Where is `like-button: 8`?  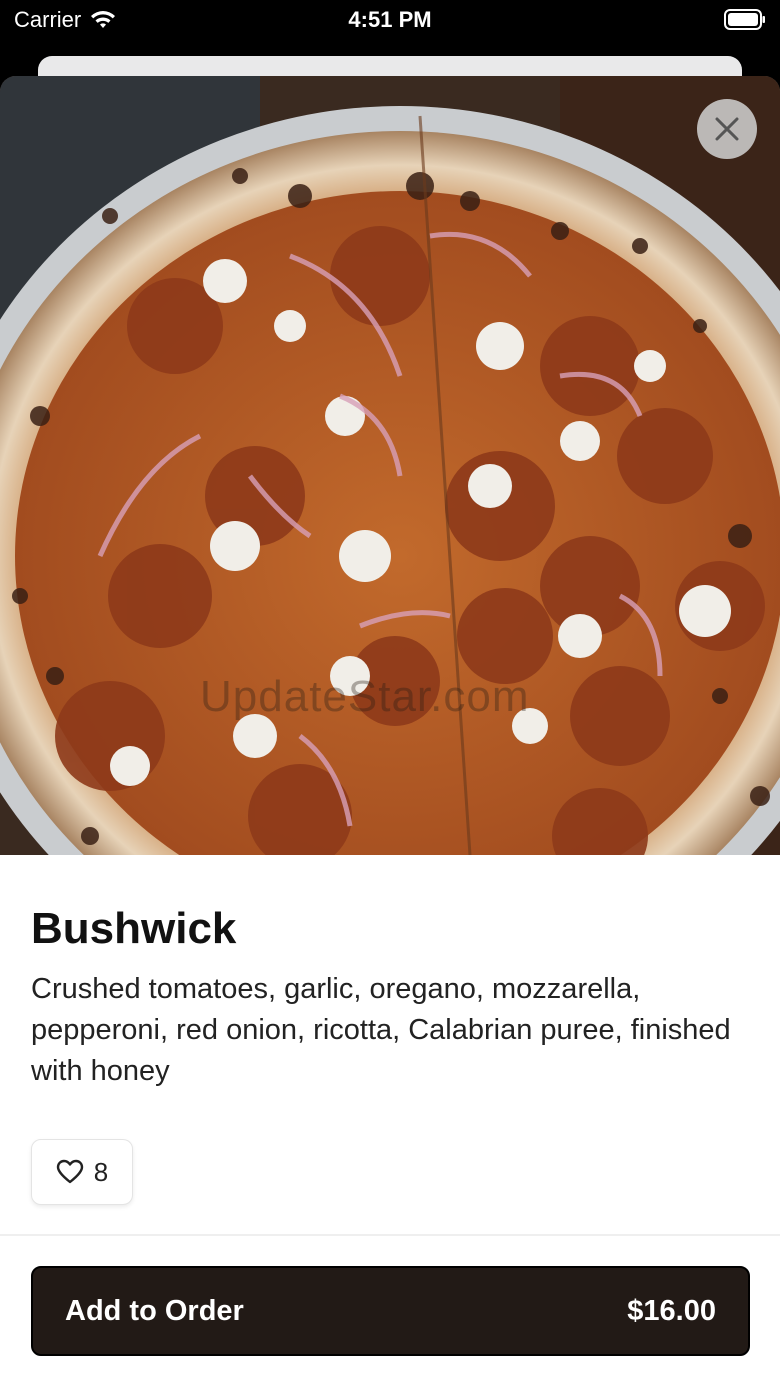 like-button: 8 is located at coordinates (82, 1172).